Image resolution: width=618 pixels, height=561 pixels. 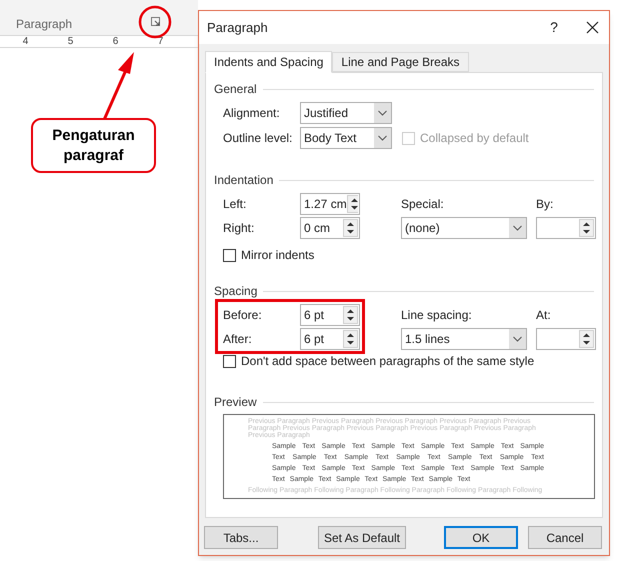 I want to click on dialog-launcher-icon, so click(x=155, y=21).